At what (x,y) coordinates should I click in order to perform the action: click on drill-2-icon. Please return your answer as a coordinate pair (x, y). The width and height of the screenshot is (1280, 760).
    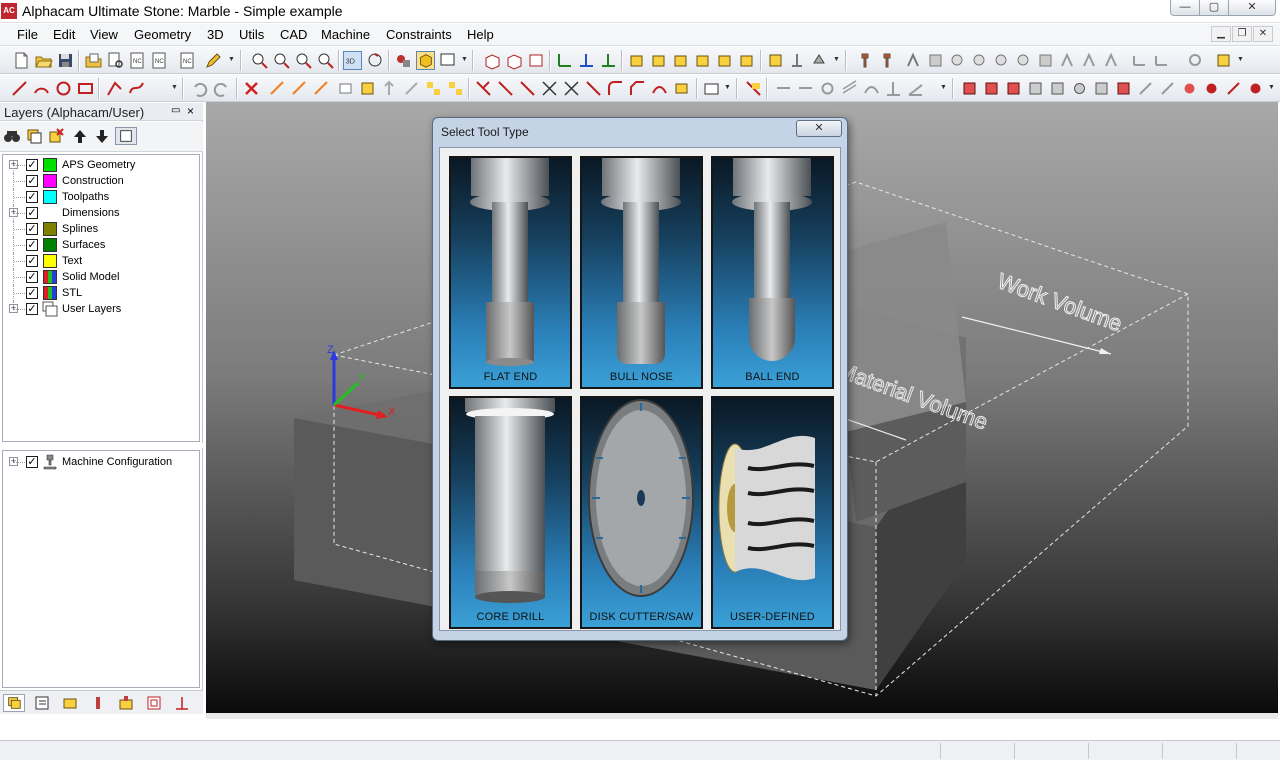
    Looking at the image, I should click on (887, 60).